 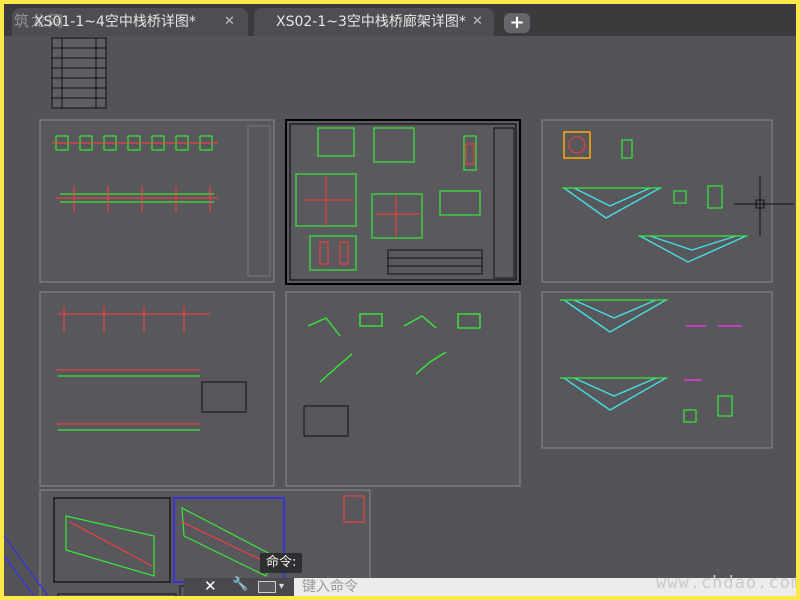 I want to click on tab-xs02: XS02-1~3空中栈桥廊架详图* ✕, so click(x=374, y=22).